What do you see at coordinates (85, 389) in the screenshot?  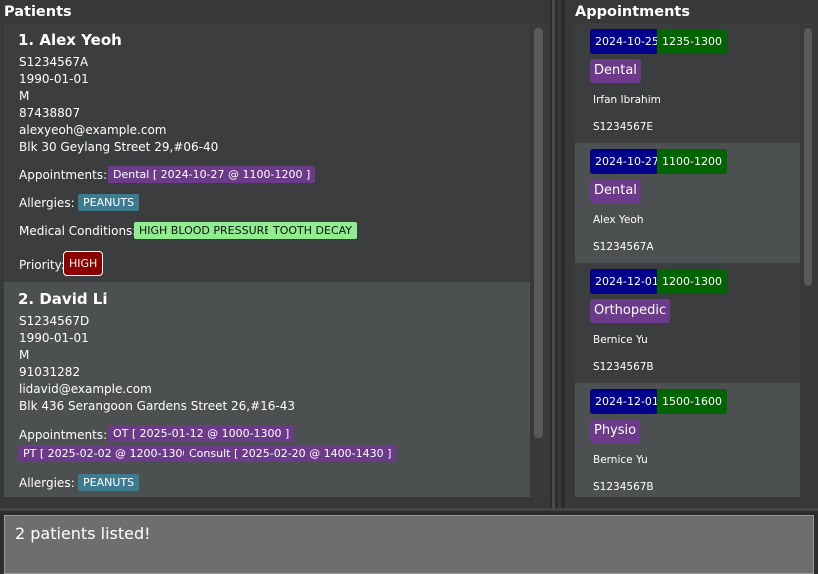 I see `patient-email: lidavid@example.com` at bounding box center [85, 389].